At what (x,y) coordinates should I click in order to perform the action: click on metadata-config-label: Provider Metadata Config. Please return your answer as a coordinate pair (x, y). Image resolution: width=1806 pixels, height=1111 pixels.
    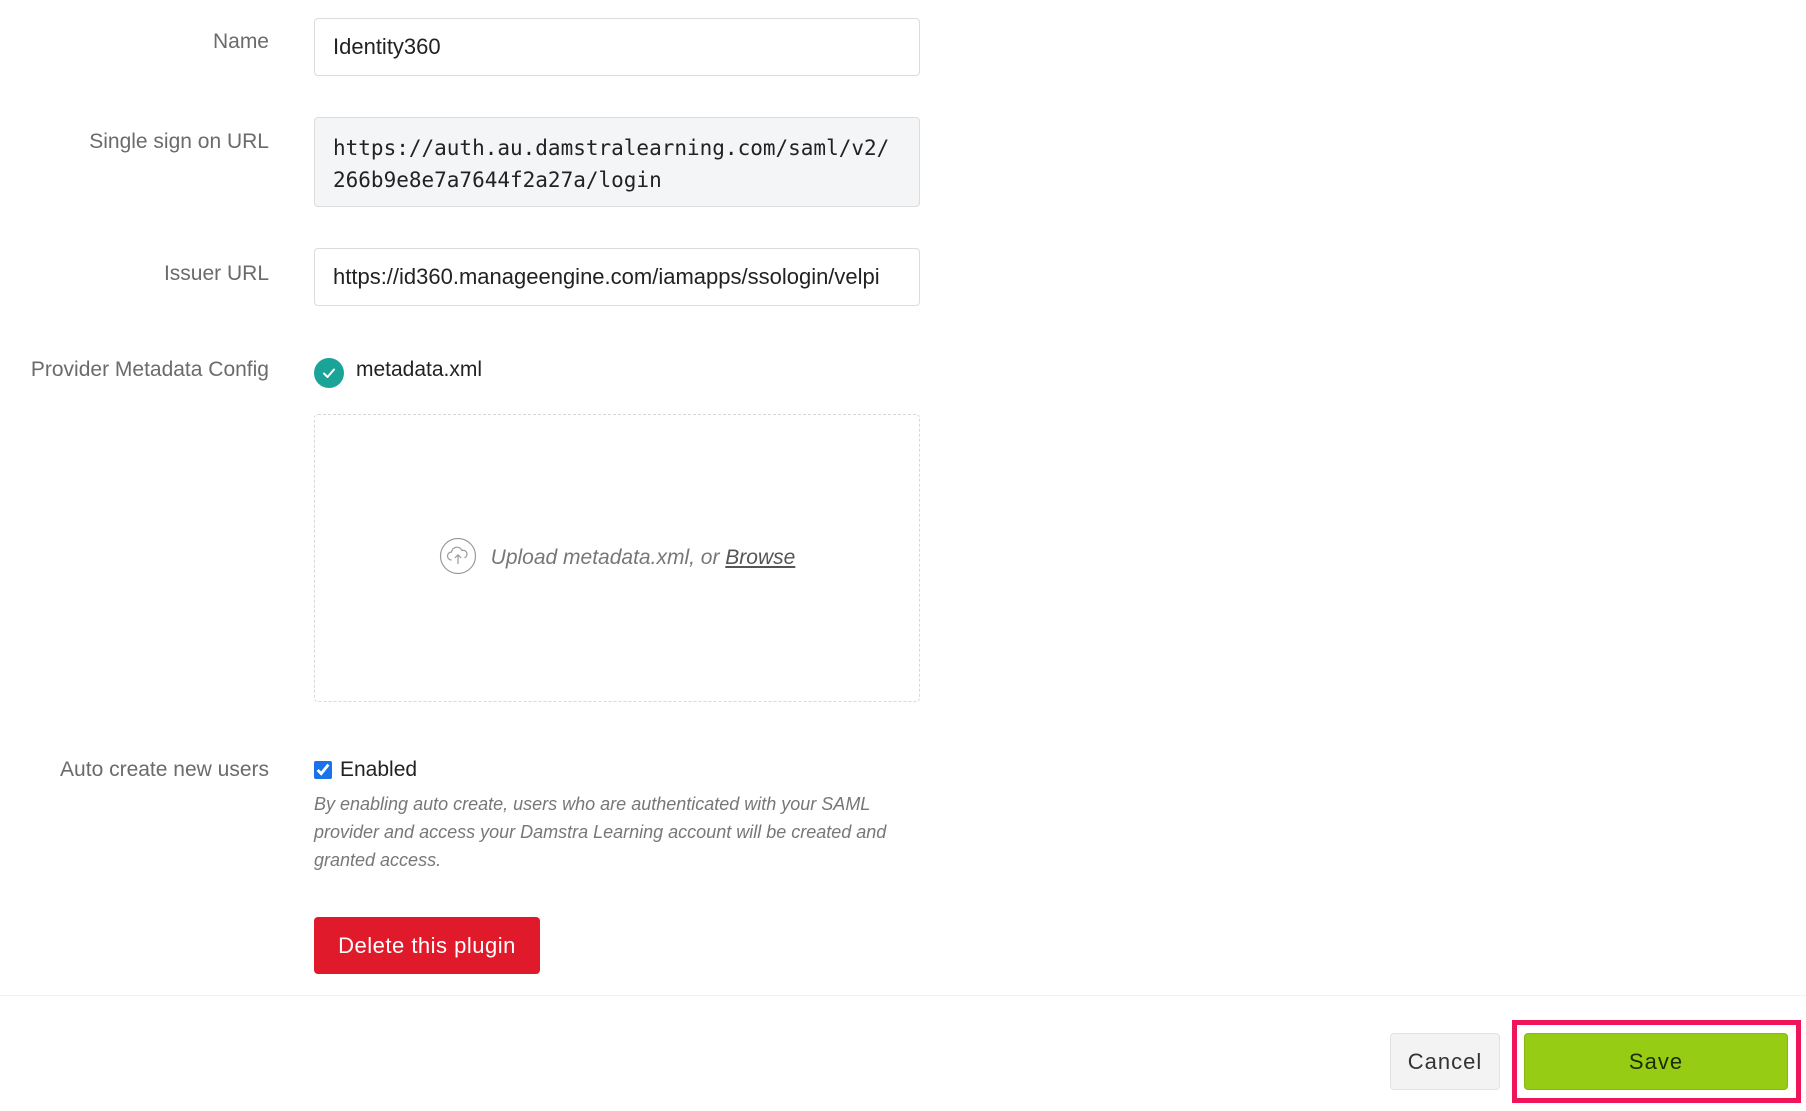
    Looking at the image, I should click on (149, 369).